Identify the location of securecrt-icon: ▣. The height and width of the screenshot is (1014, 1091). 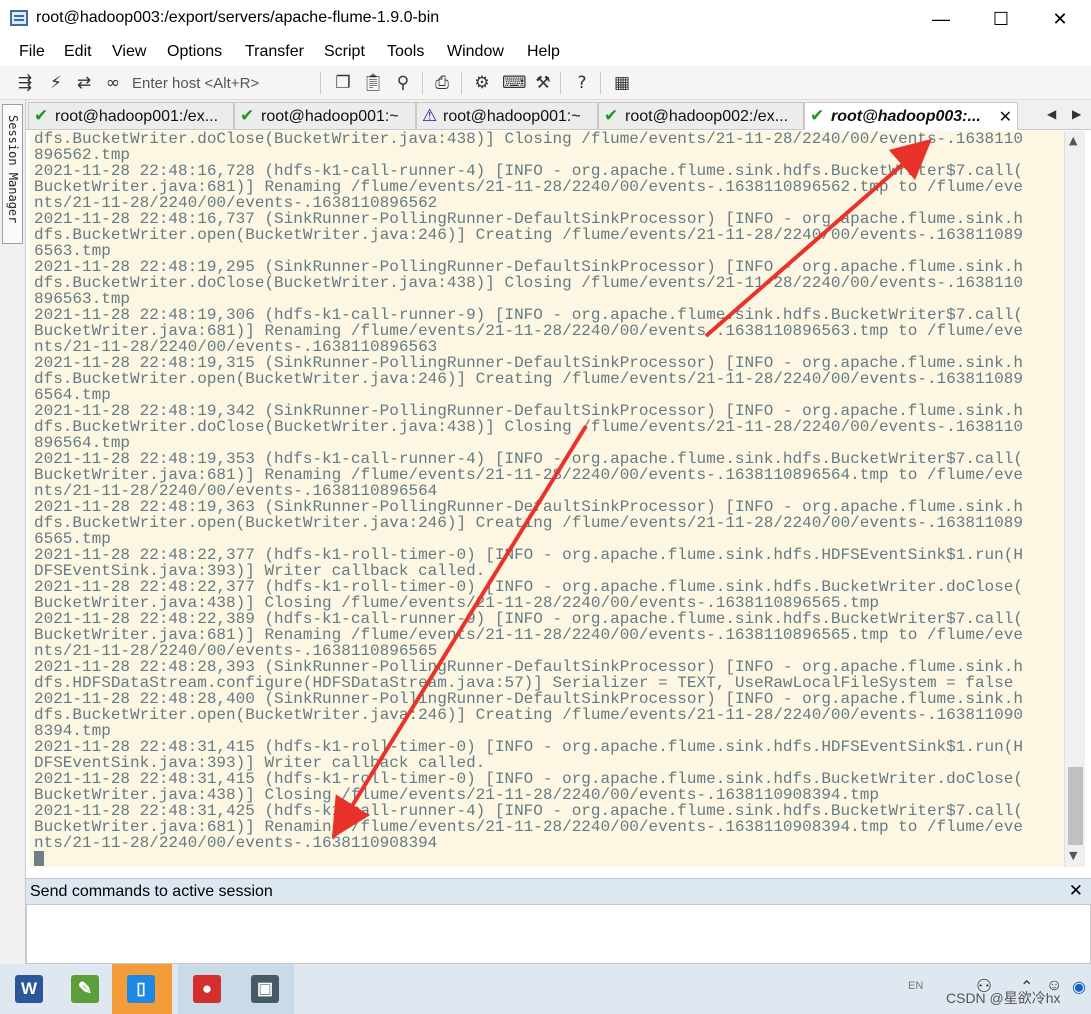
(265, 989).